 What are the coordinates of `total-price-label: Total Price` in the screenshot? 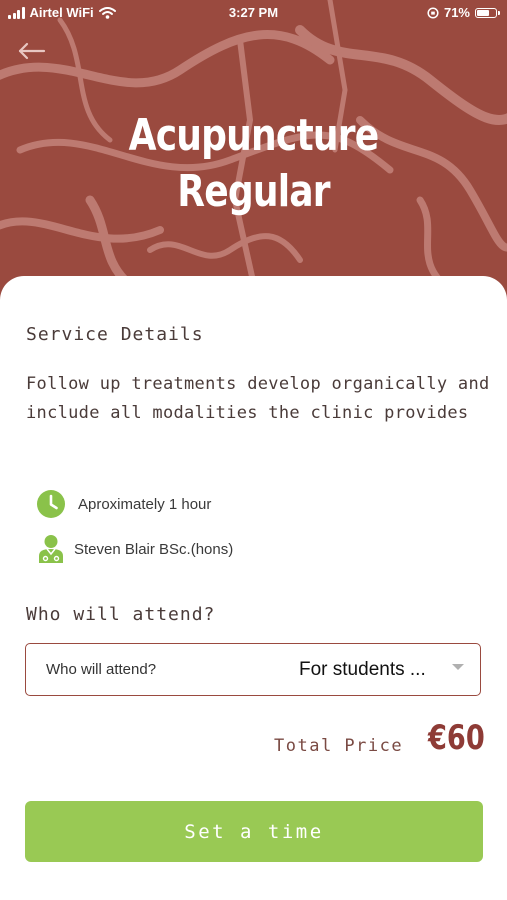 It's located at (339, 746).